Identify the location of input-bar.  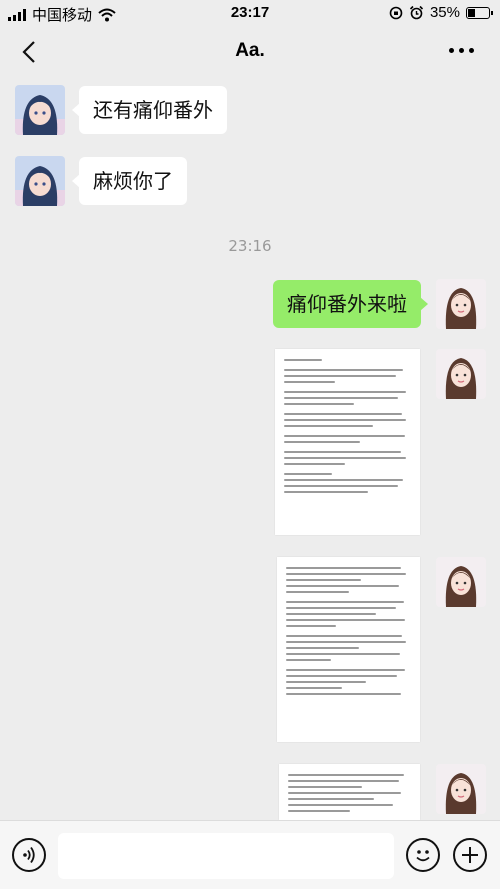
(250, 854).